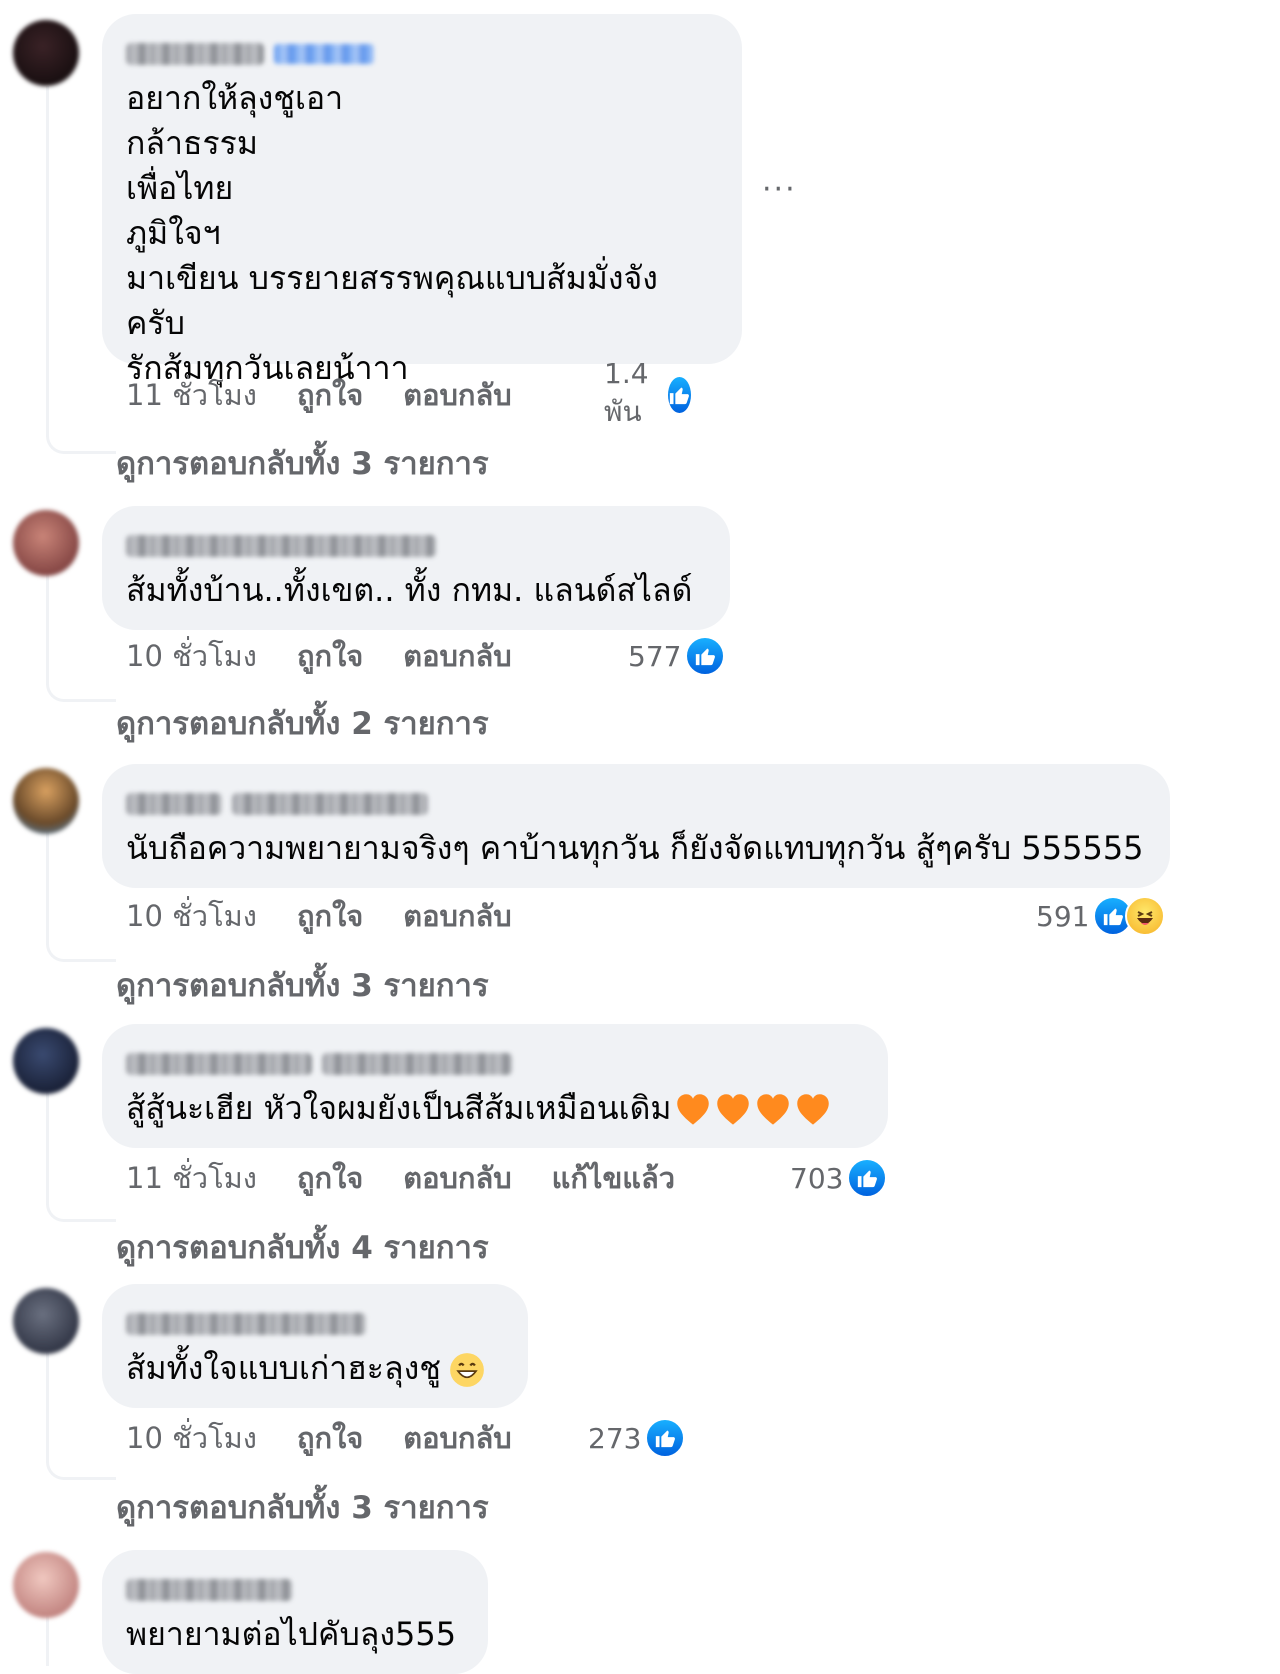 Image resolution: width=1280 pixels, height=1674 pixels. I want to click on reaction-summary: 703, so click(839, 1178).